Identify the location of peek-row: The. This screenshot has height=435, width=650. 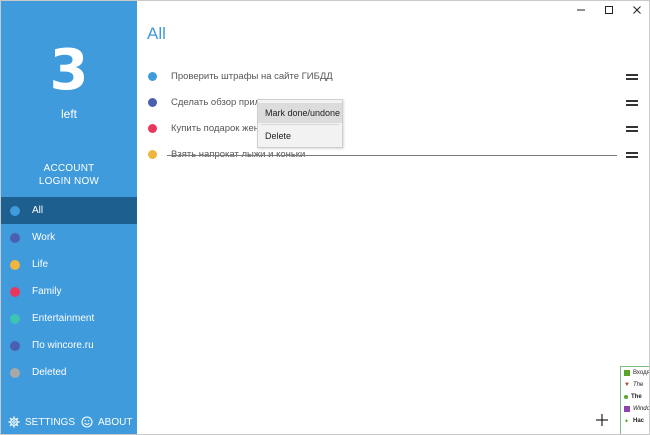
(635, 397).